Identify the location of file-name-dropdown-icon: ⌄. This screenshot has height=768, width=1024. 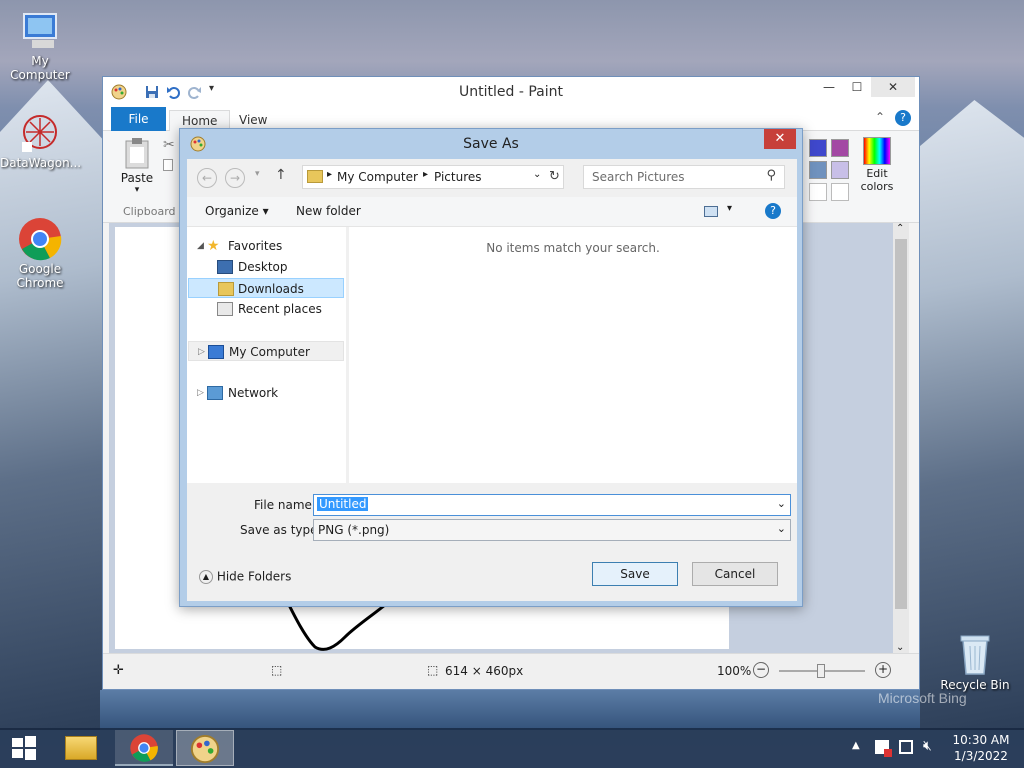
(781, 503).